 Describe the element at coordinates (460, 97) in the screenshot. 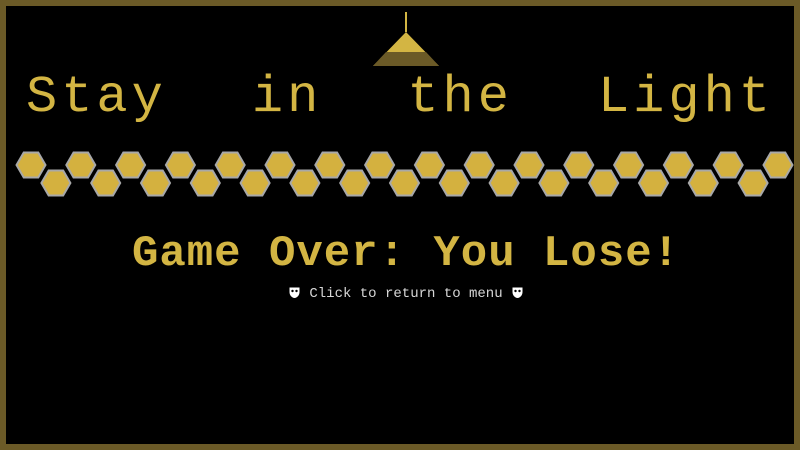

I see `title-word: the` at that location.